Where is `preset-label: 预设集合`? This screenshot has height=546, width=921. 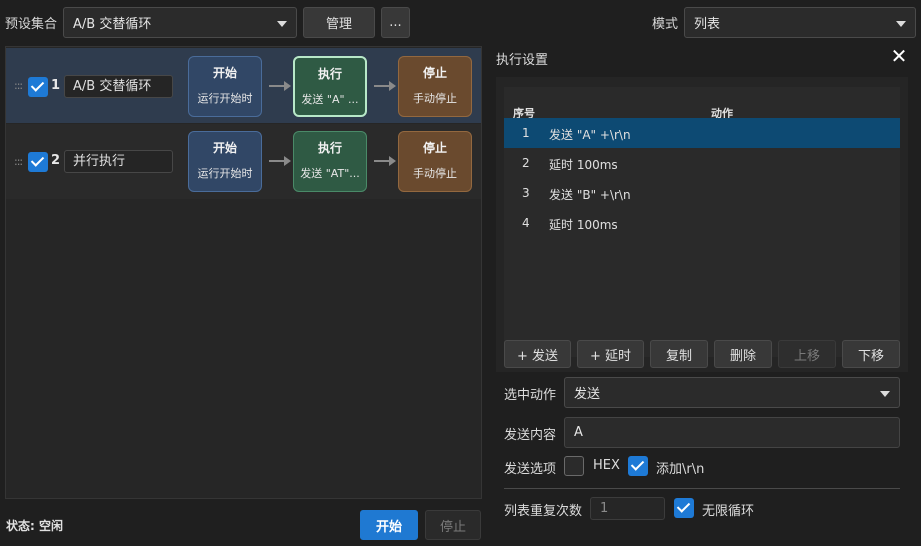
preset-label: 预设集合 is located at coordinates (31, 24).